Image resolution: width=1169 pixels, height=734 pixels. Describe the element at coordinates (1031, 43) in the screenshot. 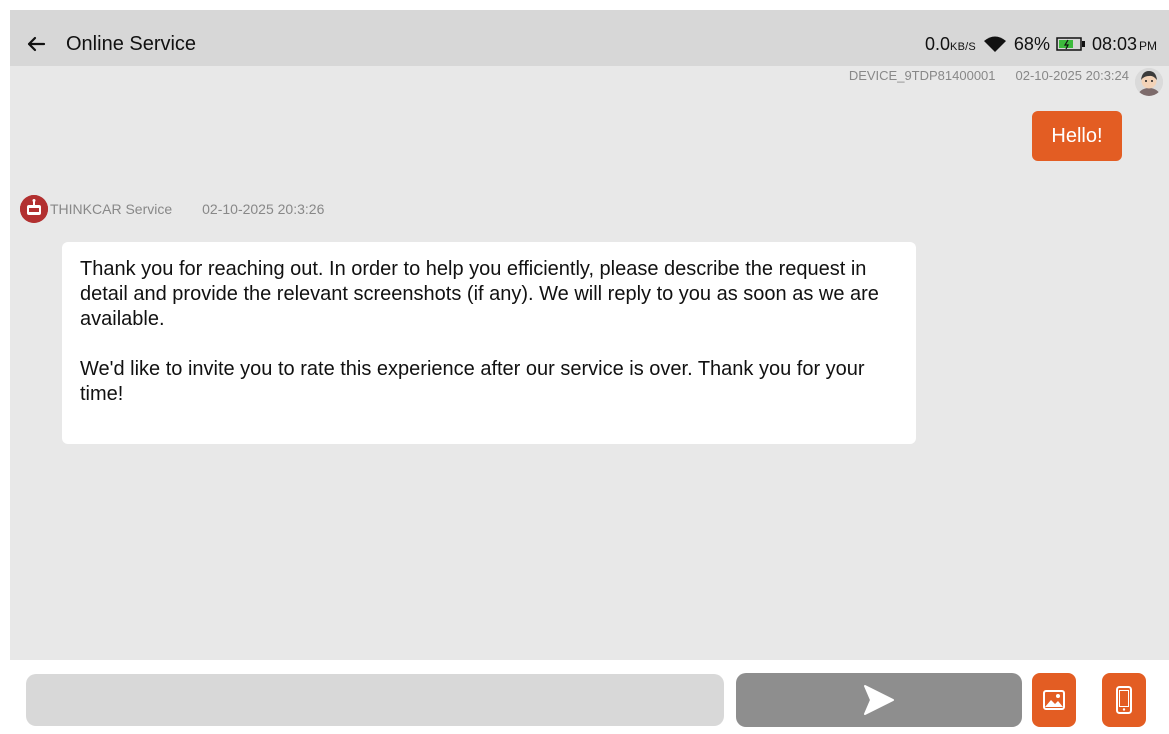

I see `battery-percent: 68%` at that location.